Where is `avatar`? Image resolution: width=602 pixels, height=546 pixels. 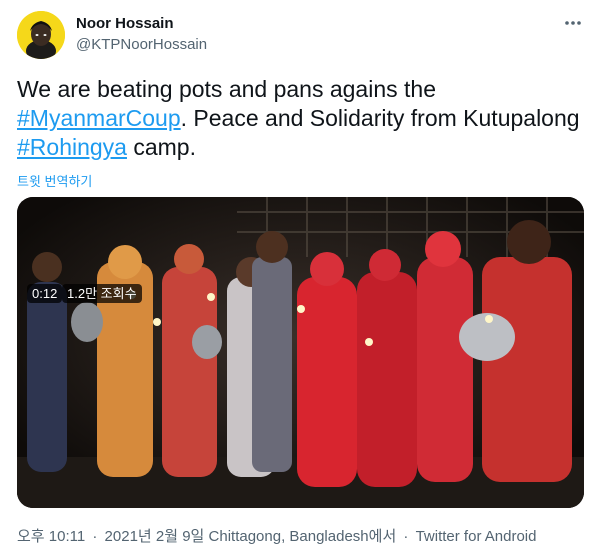
avatar is located at coordinates (41, 35).